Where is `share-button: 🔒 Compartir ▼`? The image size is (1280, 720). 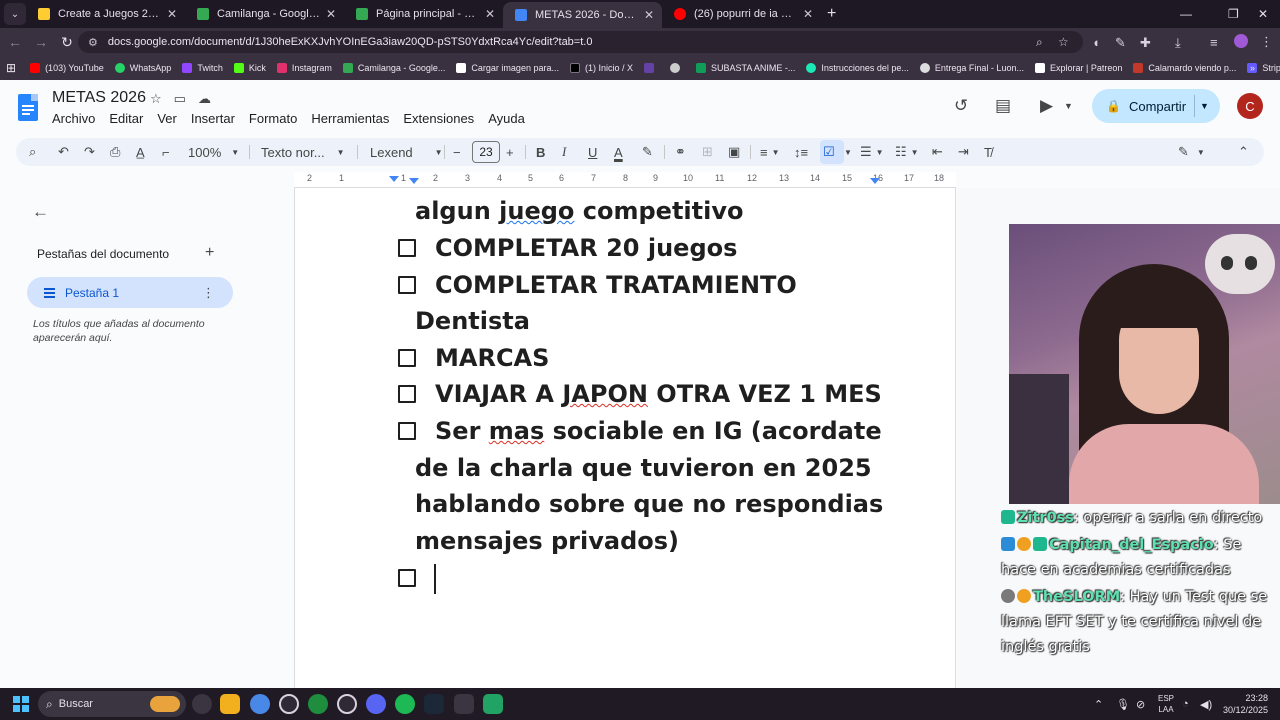 share-button: 🔒 Compartir ▼ is located at coordinates (1156, 106).